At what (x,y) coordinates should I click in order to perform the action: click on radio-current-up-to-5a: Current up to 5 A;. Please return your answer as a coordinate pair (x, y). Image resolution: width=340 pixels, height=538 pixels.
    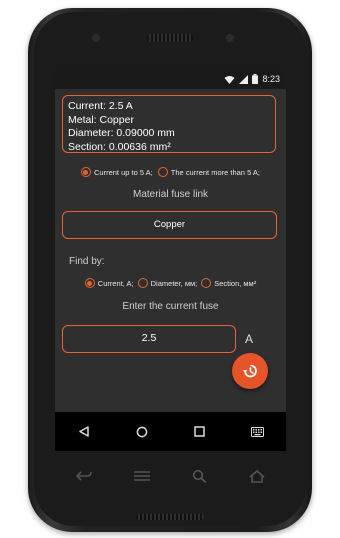
    Looking at the image, I should click on (116, 172).